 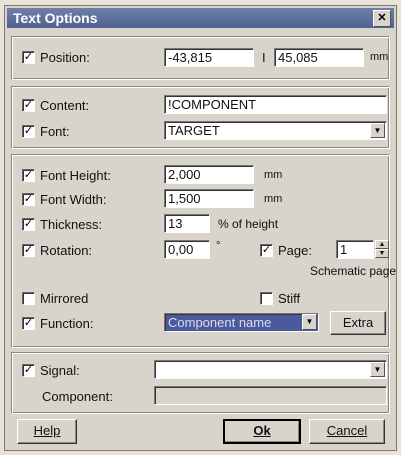 I want to click on cancel-button-label: Cancel, so click(x=347, y=430).